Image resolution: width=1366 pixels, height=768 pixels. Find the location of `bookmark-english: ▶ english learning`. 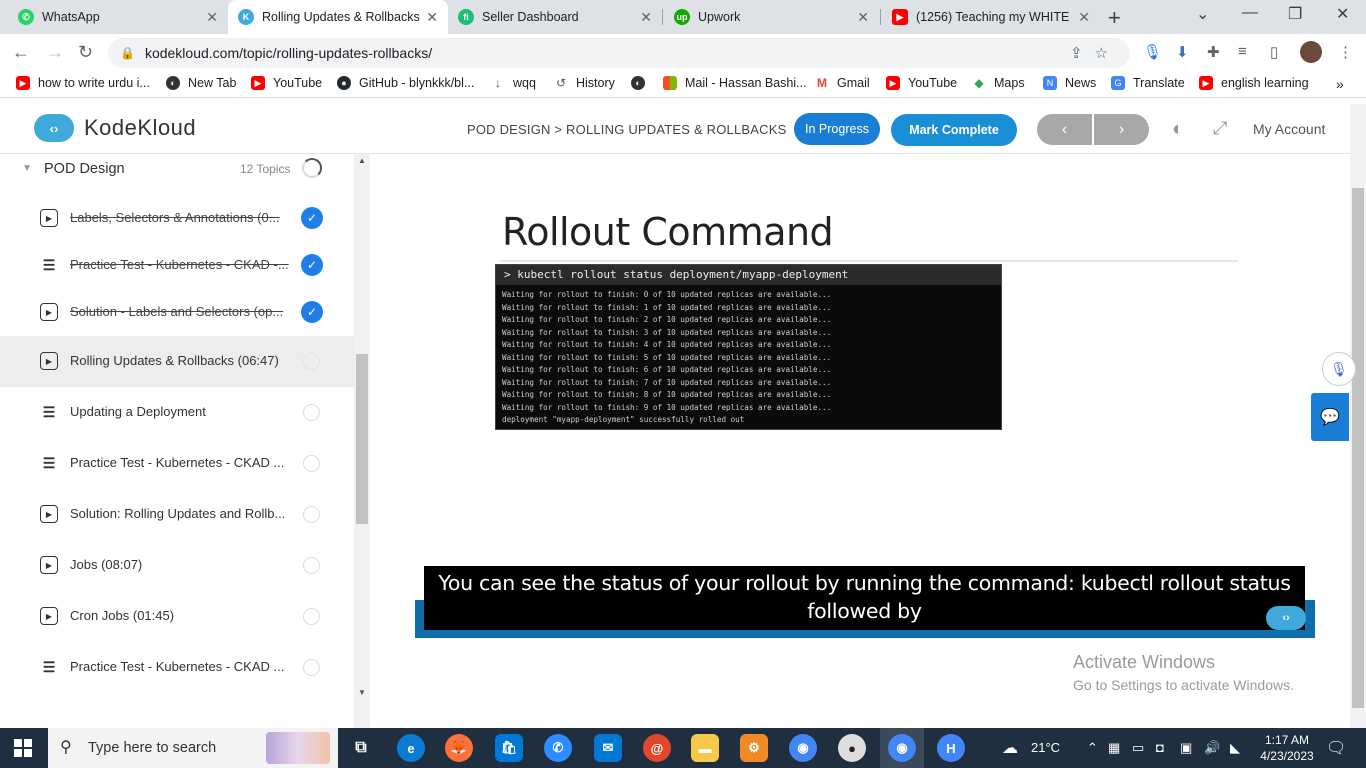

bookmark-english: ▶ english learning is located at coordinates (1254, 83).